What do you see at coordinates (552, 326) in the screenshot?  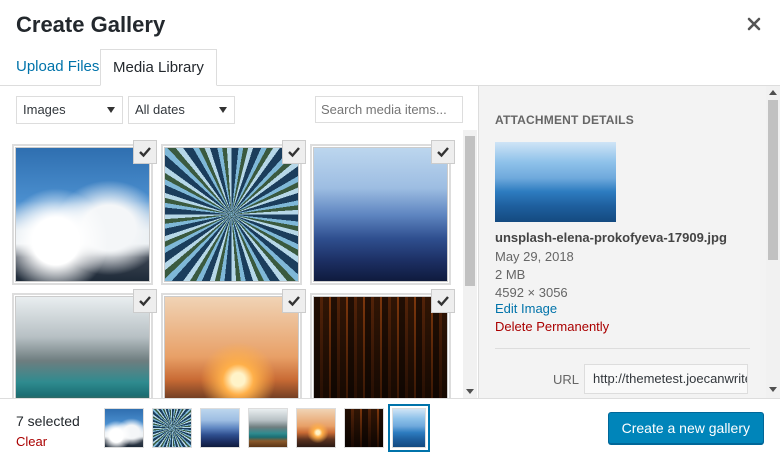 I see `delete-permanently-link: Delete Permanently` at bounding box center [552, 326].